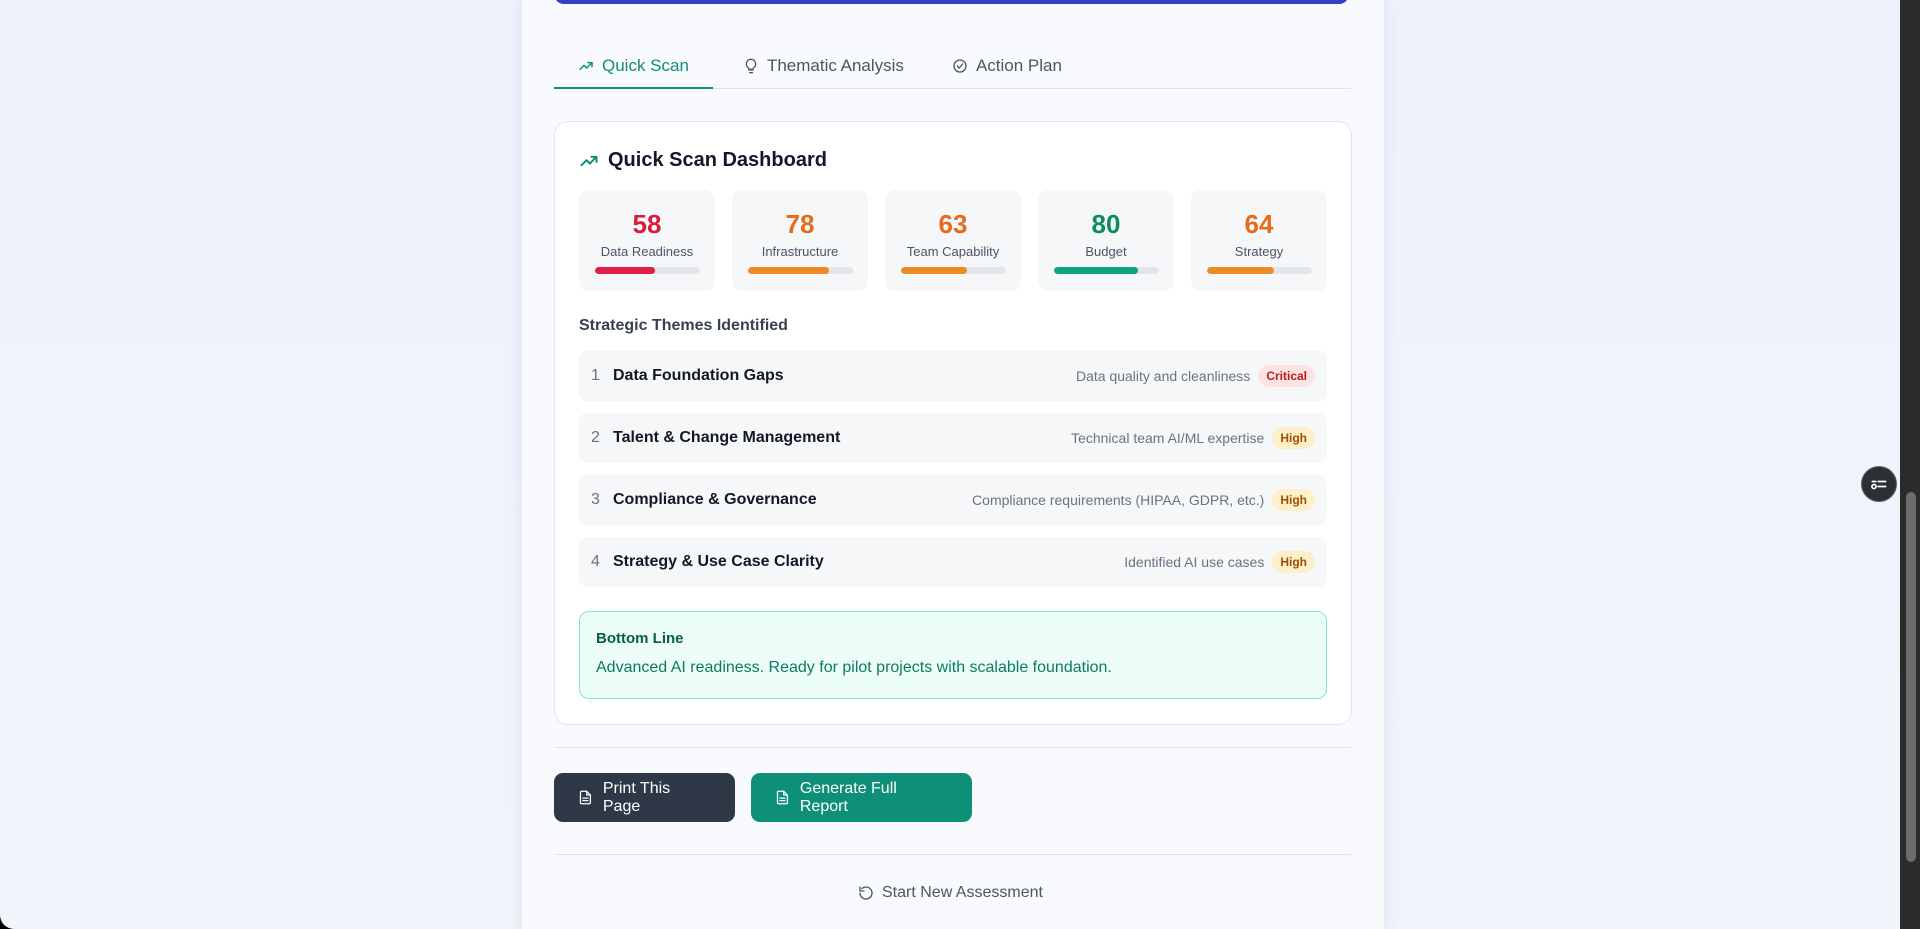  I want to click on metric-label: Budget, so click(1106, 251).